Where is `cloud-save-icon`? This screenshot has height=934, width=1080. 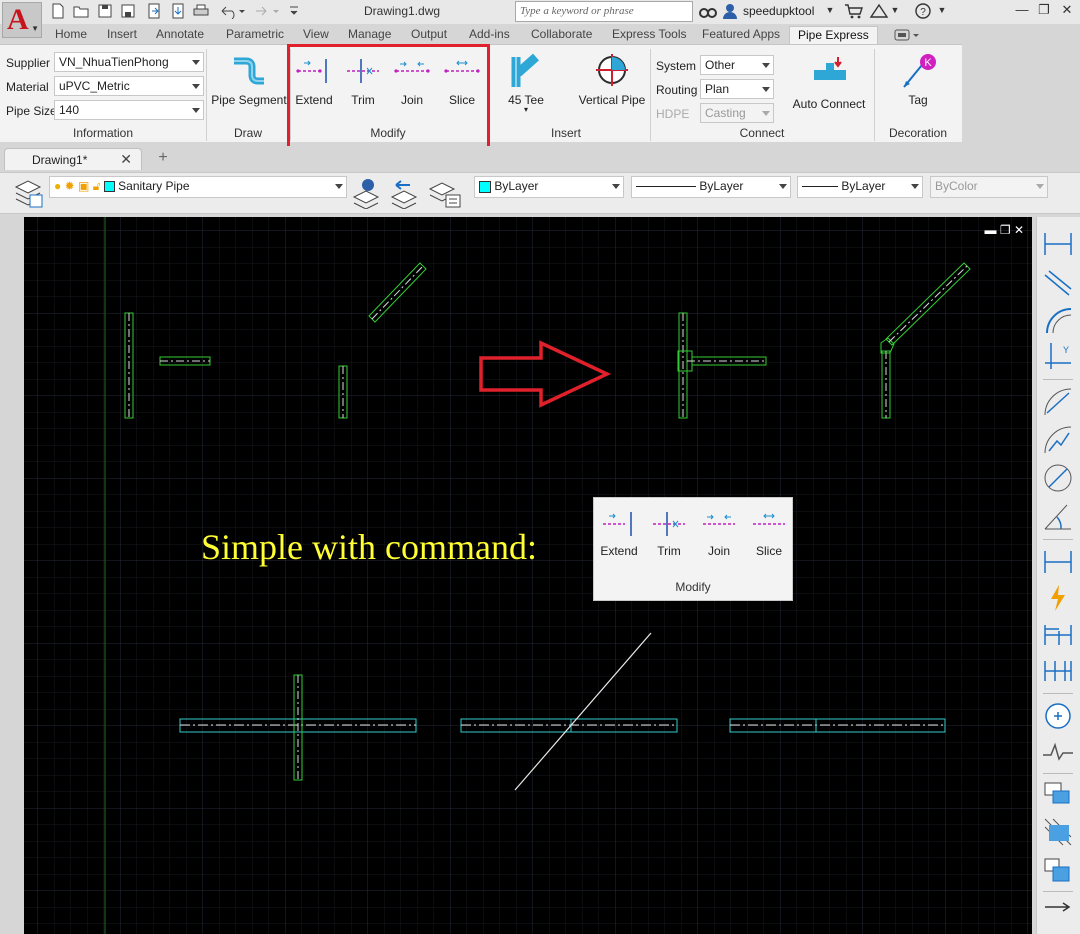 cloud-save-icon is located at coordinates (178, 11).